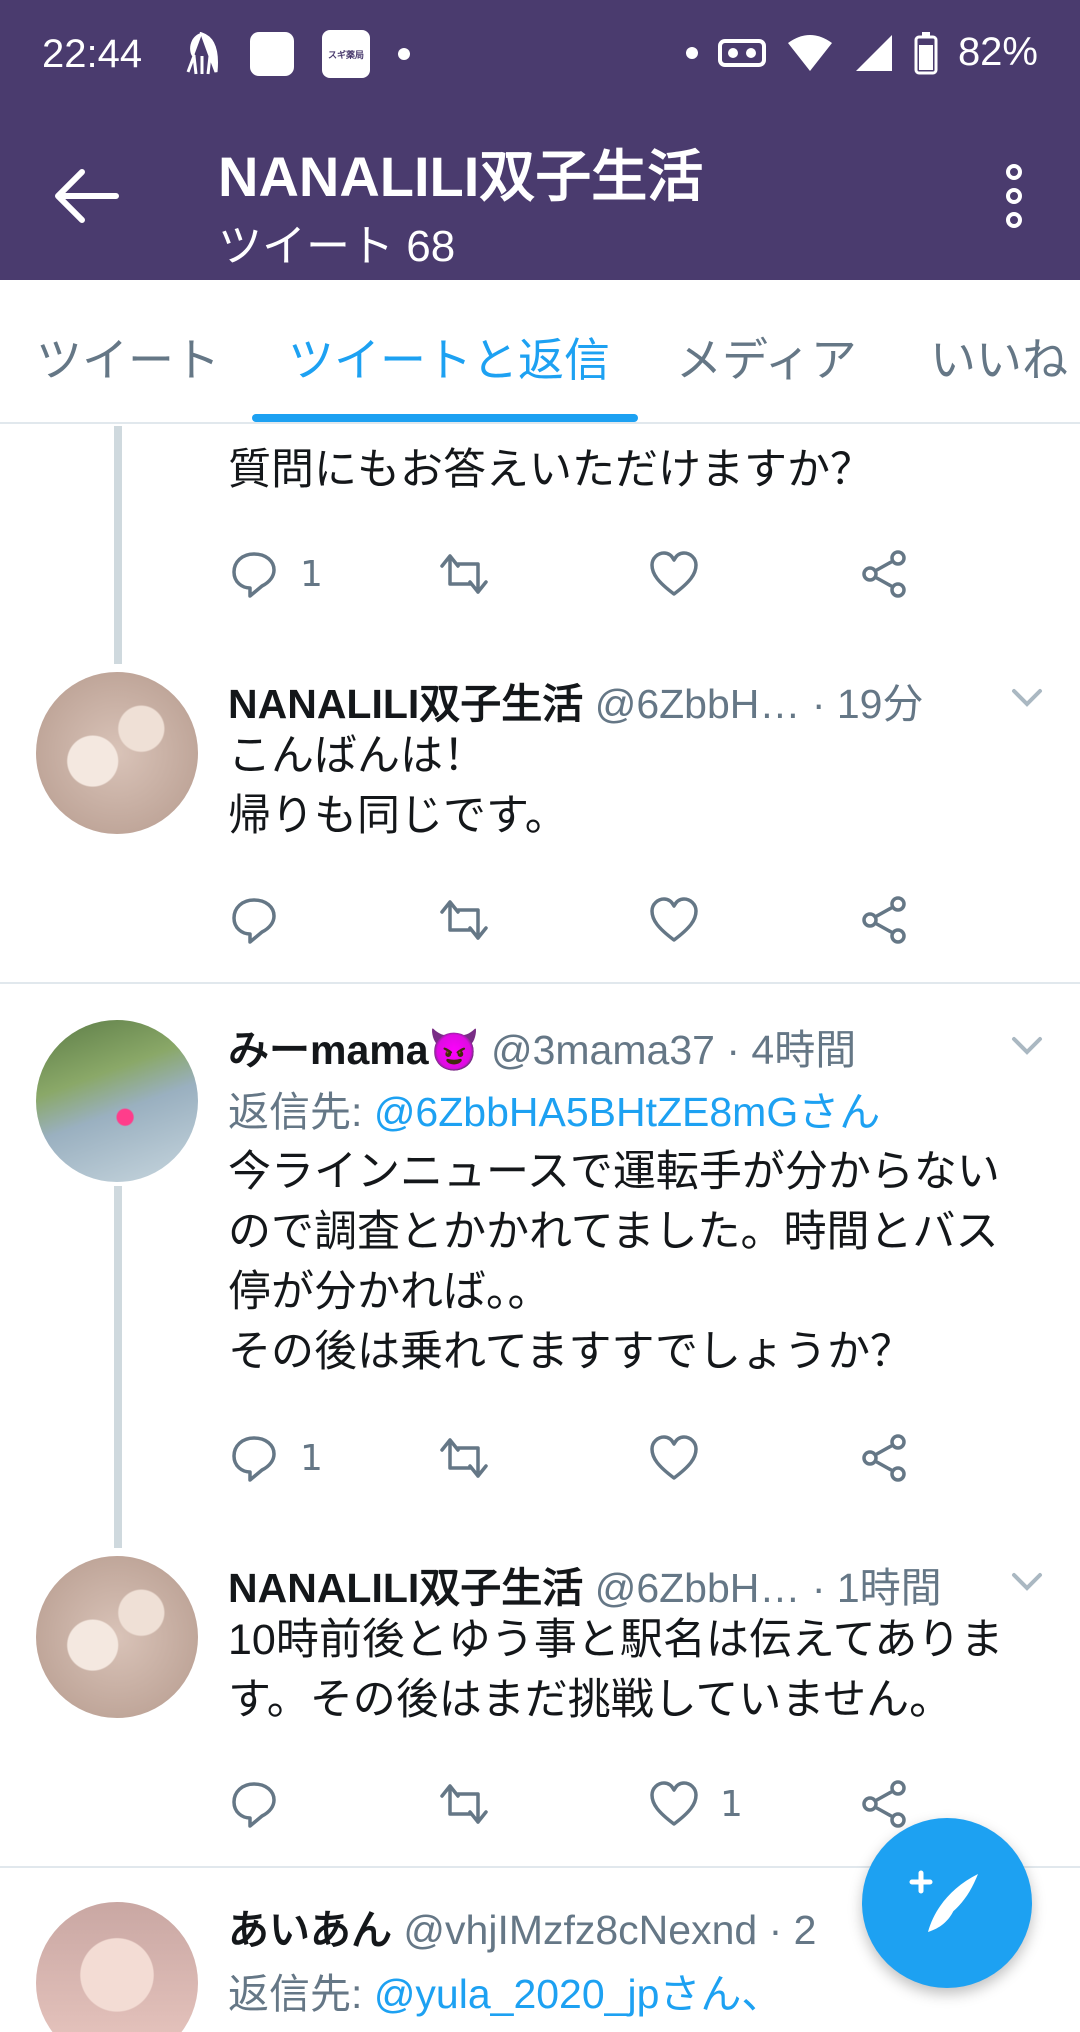  What do you see at coordinates (926, 52) in the screenshot?
I see `battery-icon` at bounding box center [926, 52].